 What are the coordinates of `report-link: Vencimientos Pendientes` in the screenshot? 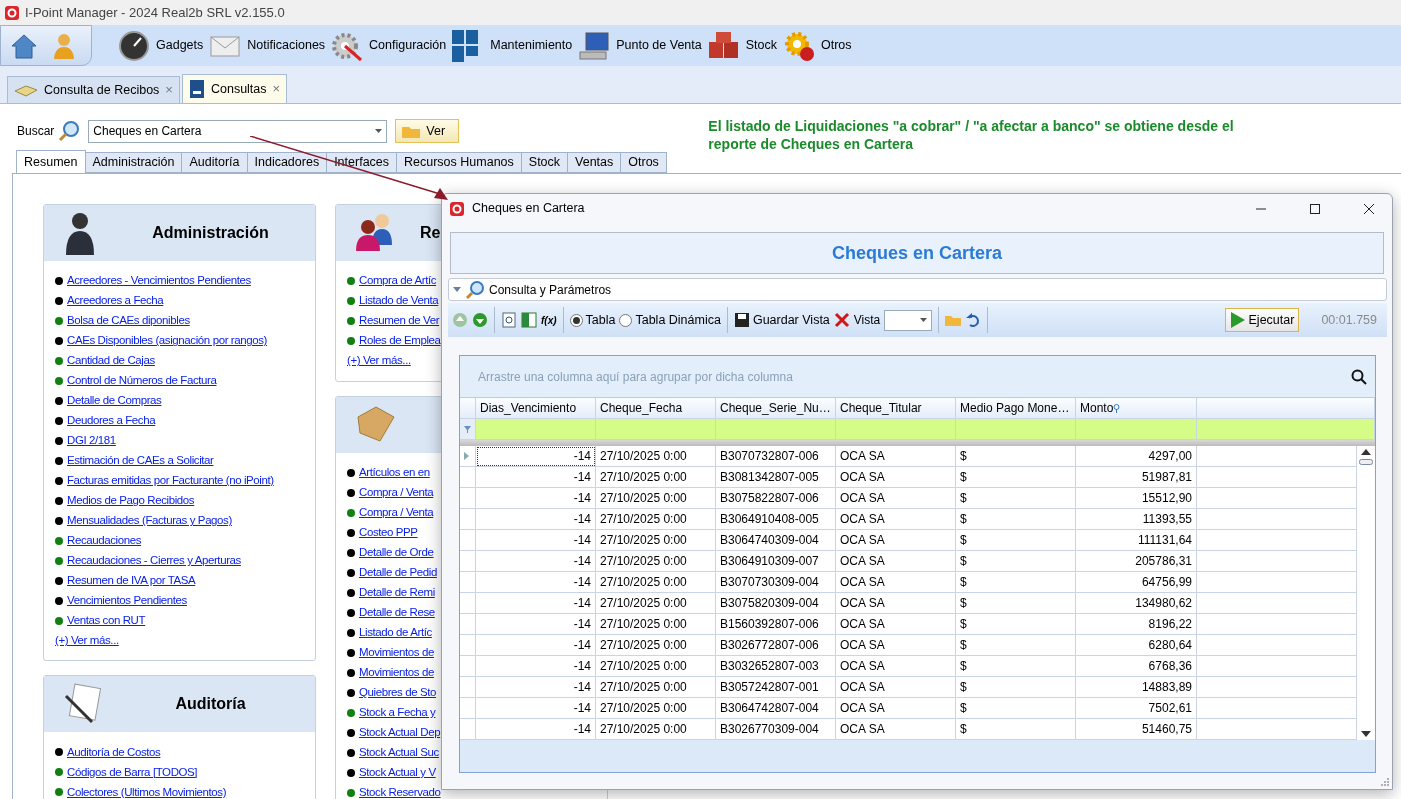 It's located at (127, 601).